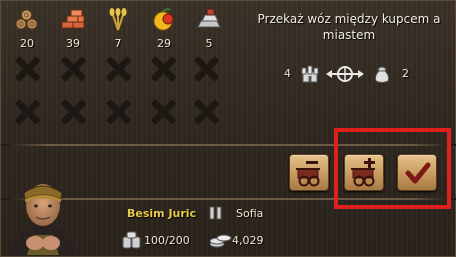  I want to click on instruction-text: Przekaż wóz między kupcem a miastem, so click(349, 27).